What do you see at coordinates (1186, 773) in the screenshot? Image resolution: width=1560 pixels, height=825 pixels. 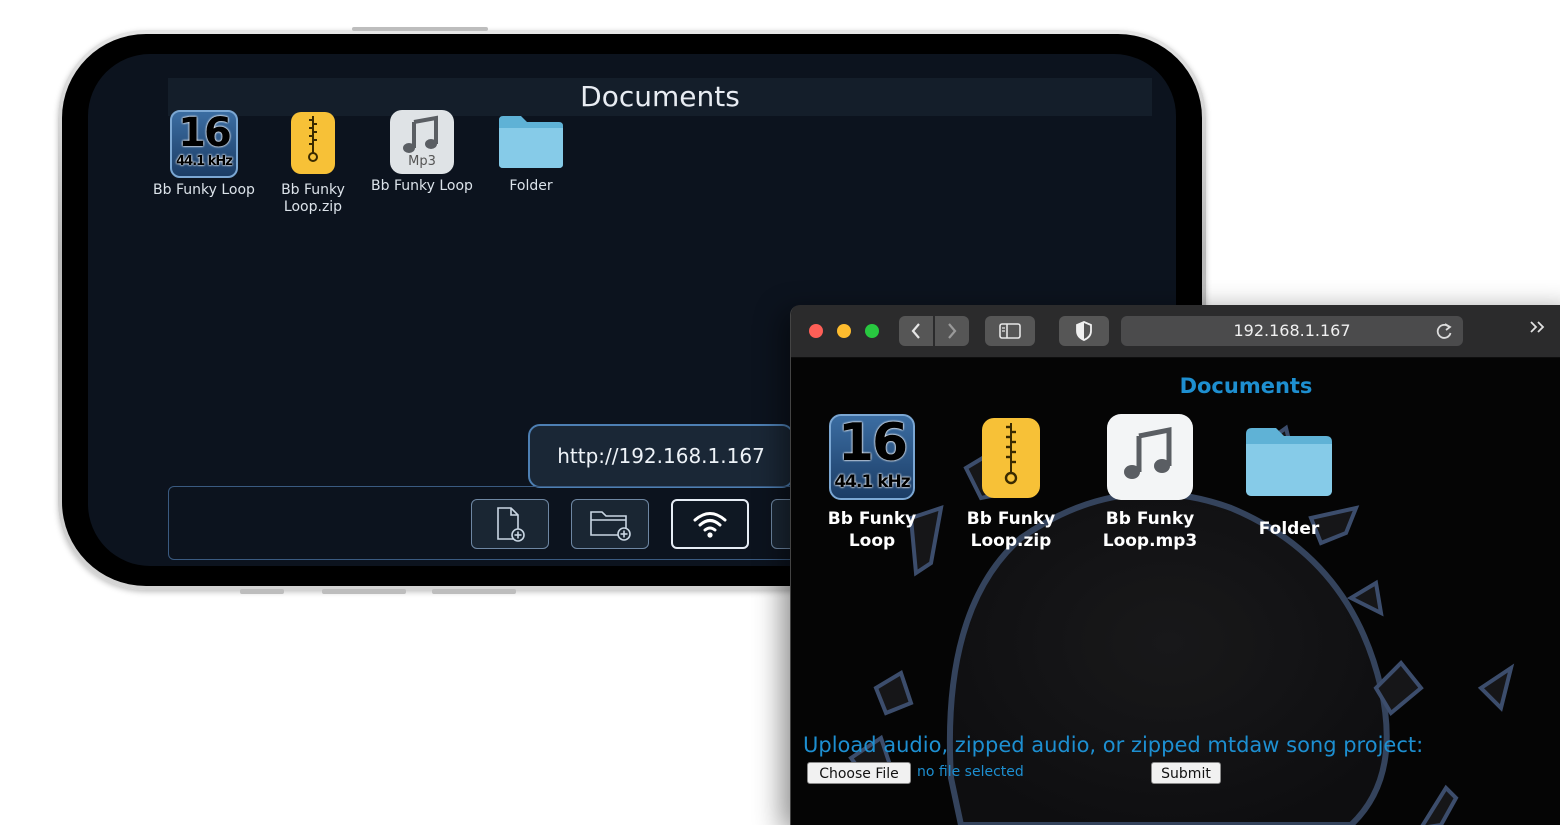 I see `submit-button: Submit` at bounding box center [1186, 773].